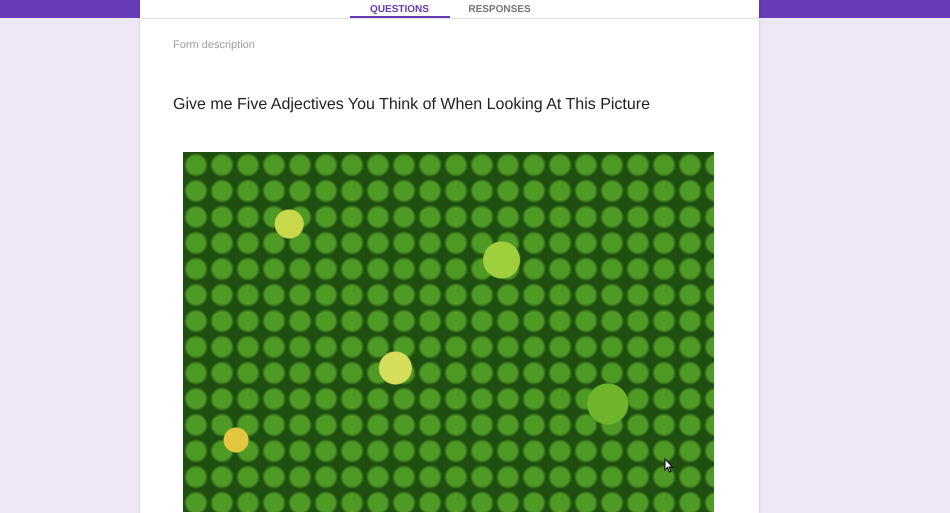 The width and height of the screenshot is (950, 513). What do you see at coordinates (500, 9) in the screenshot?
I see `tab: RESPONSES` at bounding box center [500, 9].